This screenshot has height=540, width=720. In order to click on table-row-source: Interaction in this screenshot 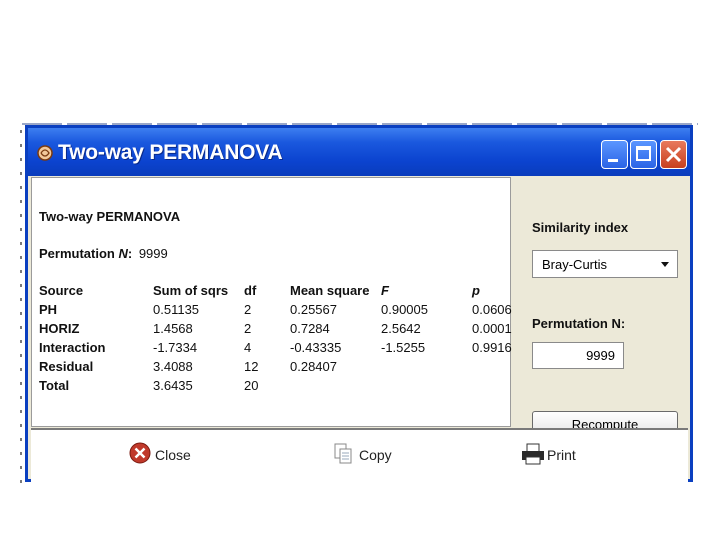, I will do `click(72, 347)`.